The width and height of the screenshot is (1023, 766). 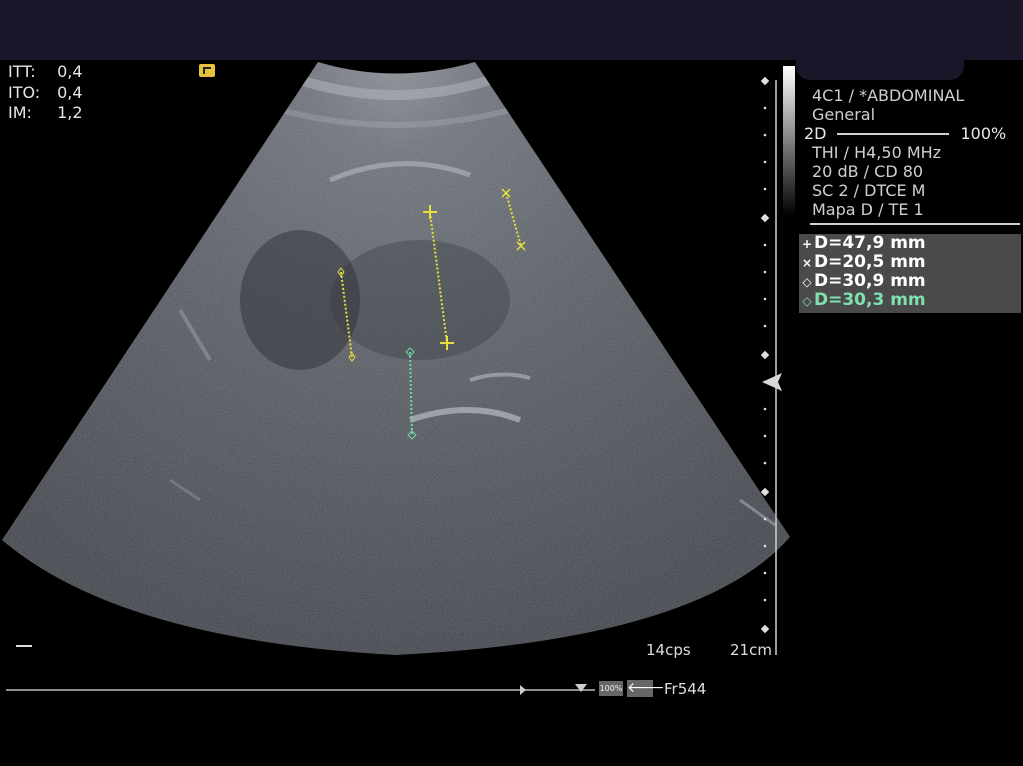 What do you see at coordinates (870, 243) in the screenshot?
I see `measurement-1-value: D=47,9 mm` at bounding box center [870, 243].